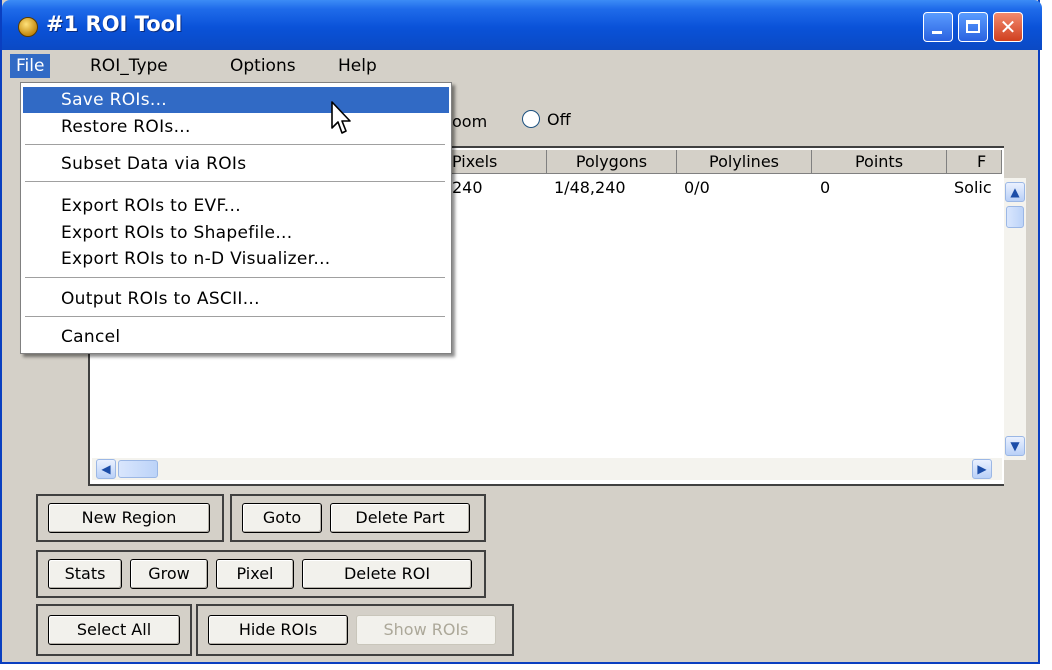 The height and width of the screenshot is (670, 1052). What do you see at coordinates (697, 188) in the screenshot?
I see `cell-polylines: 0/0` at bounding box center [697, 188].